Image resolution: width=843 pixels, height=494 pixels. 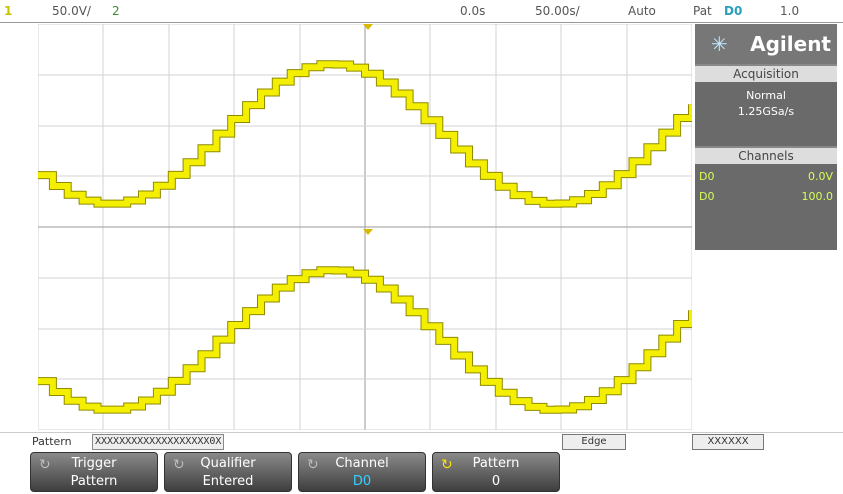 What do you see at coordinates (766, 207) in the screenshot?
I see `channels-body: D0 0.0V D0 100.0` at bounding box center [766, 207].